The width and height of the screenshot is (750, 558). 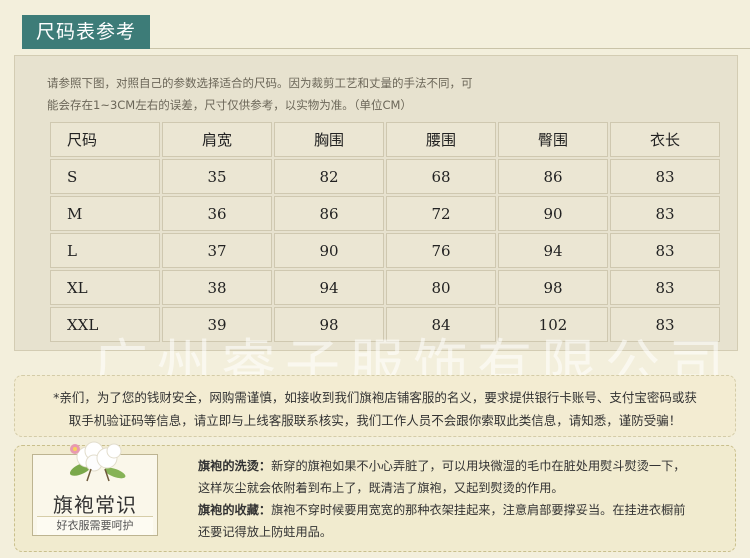 What do you see at coordinates (217, 176) in the screenshot?
I see `table-cell: 35` at bounding box center [217, 176].